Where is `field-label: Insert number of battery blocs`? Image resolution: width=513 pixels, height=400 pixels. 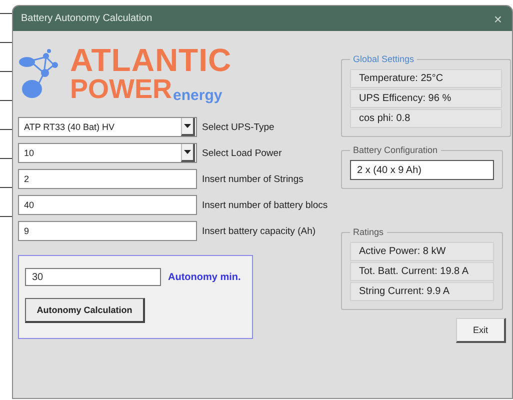 field-label: Insert number of battery blocs is located at coordinates (265, 205).